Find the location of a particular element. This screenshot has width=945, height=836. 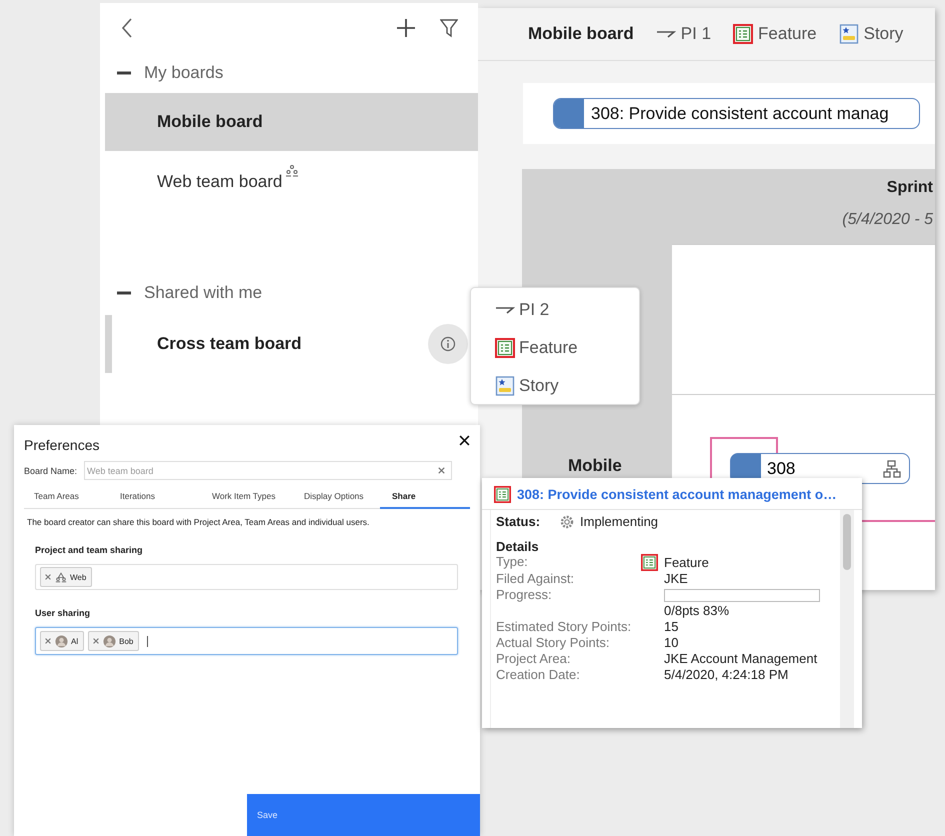

board-list-item: Mobile board is located at coordinates (291, 122).